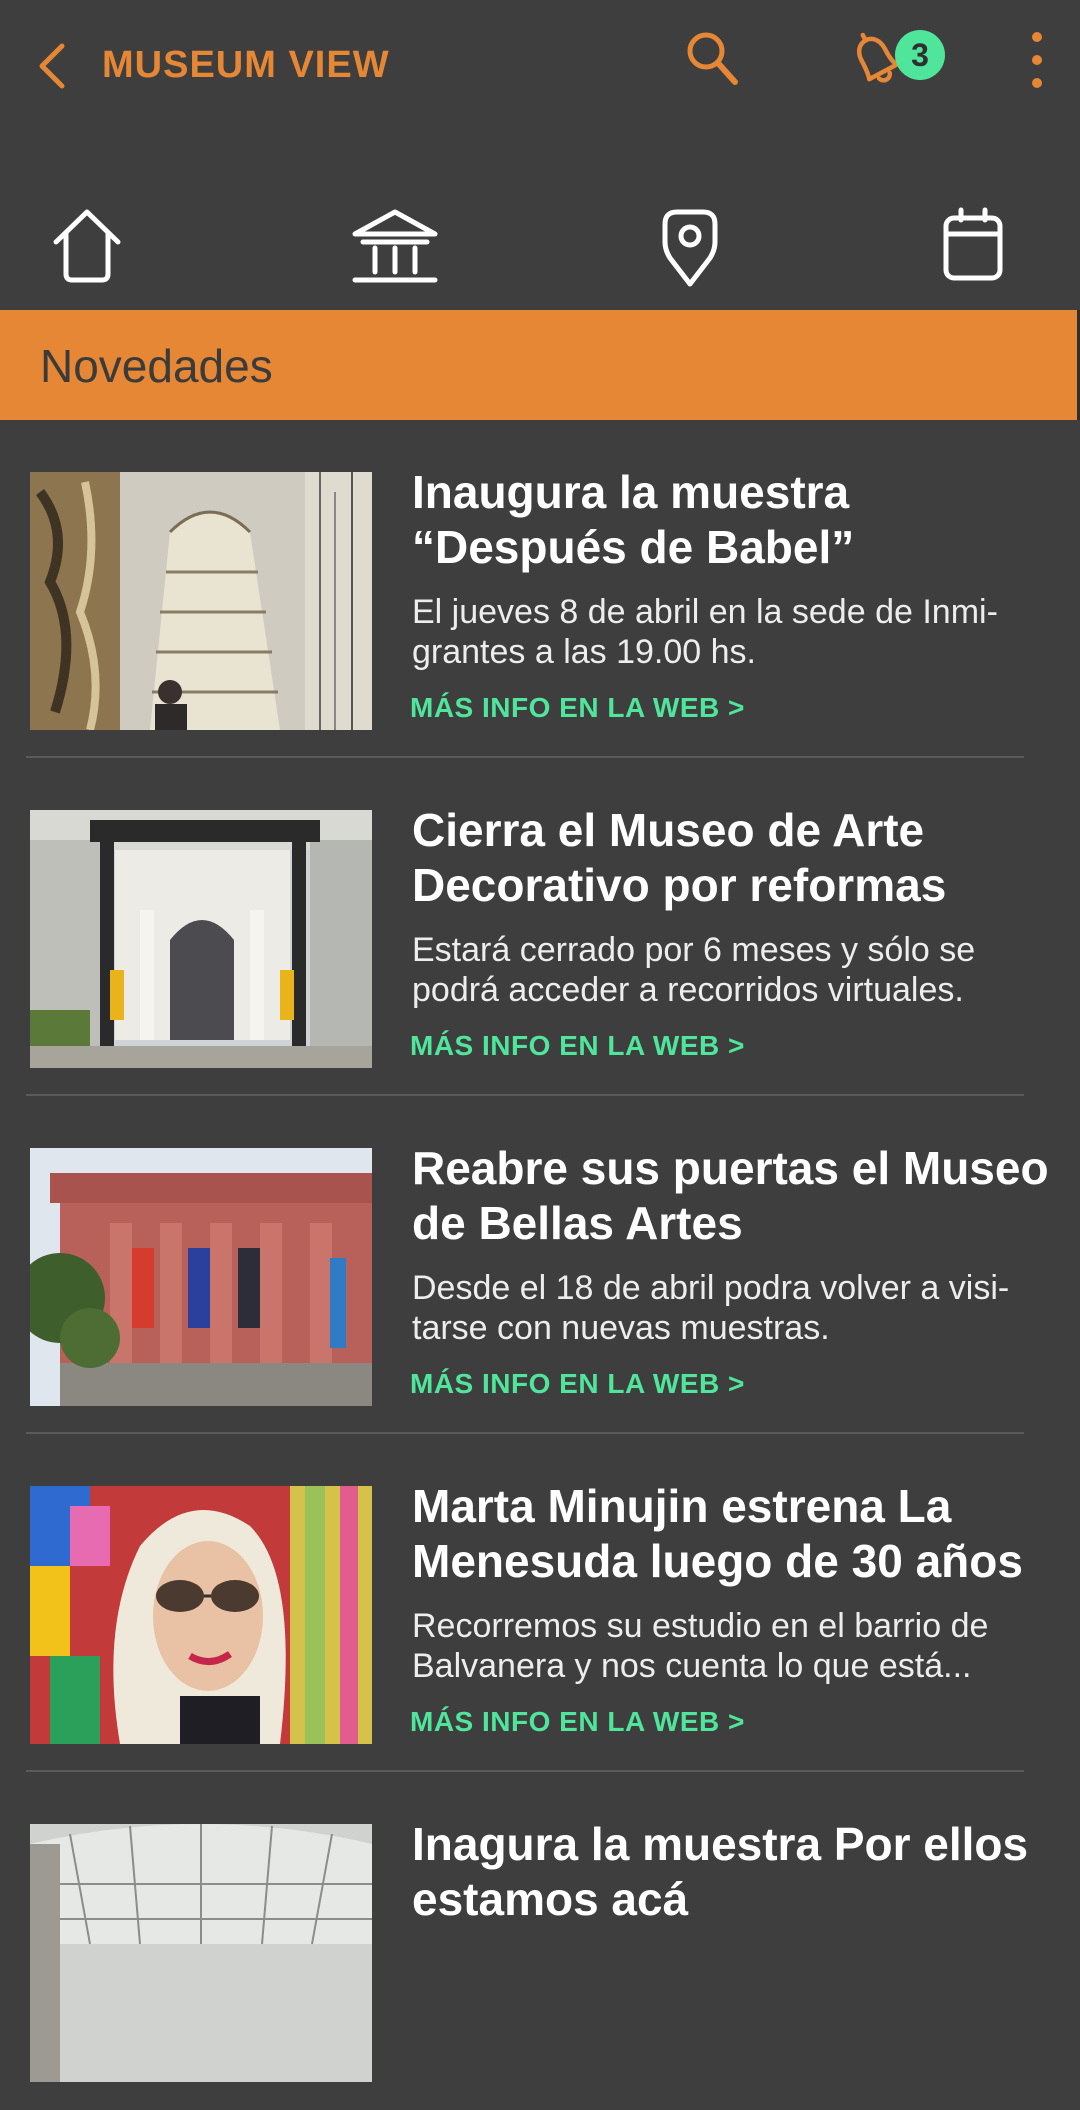  I want to click on nav-calendar, so click(973, 245).